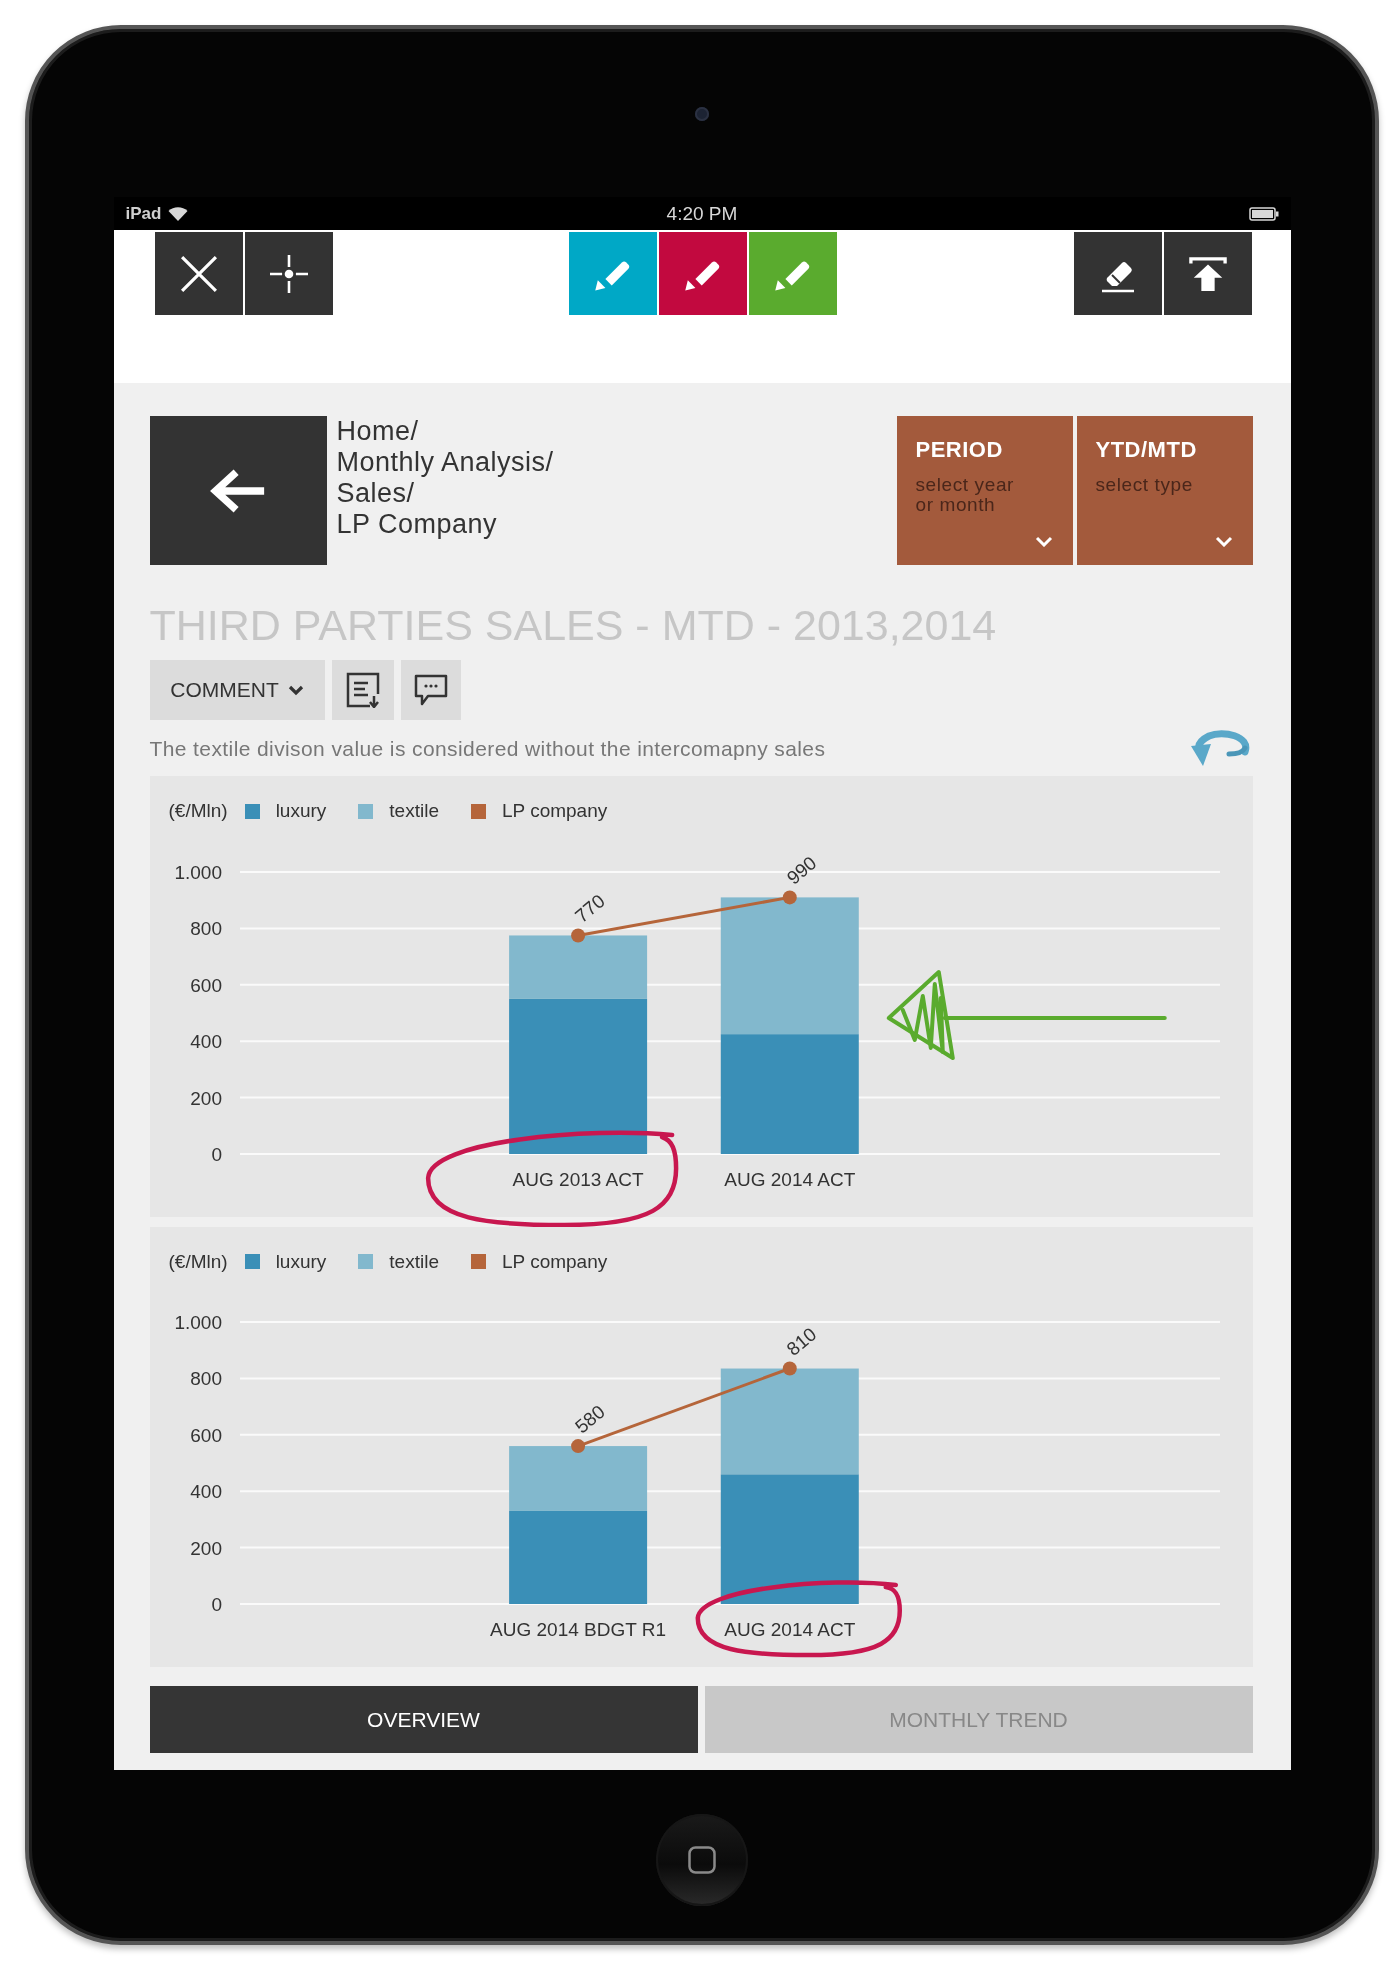 This screenshot has width=1400, height=1965. Describe the element at coordinates (801, 1341) in the screenshot. I see `value-label: 810` at that location.